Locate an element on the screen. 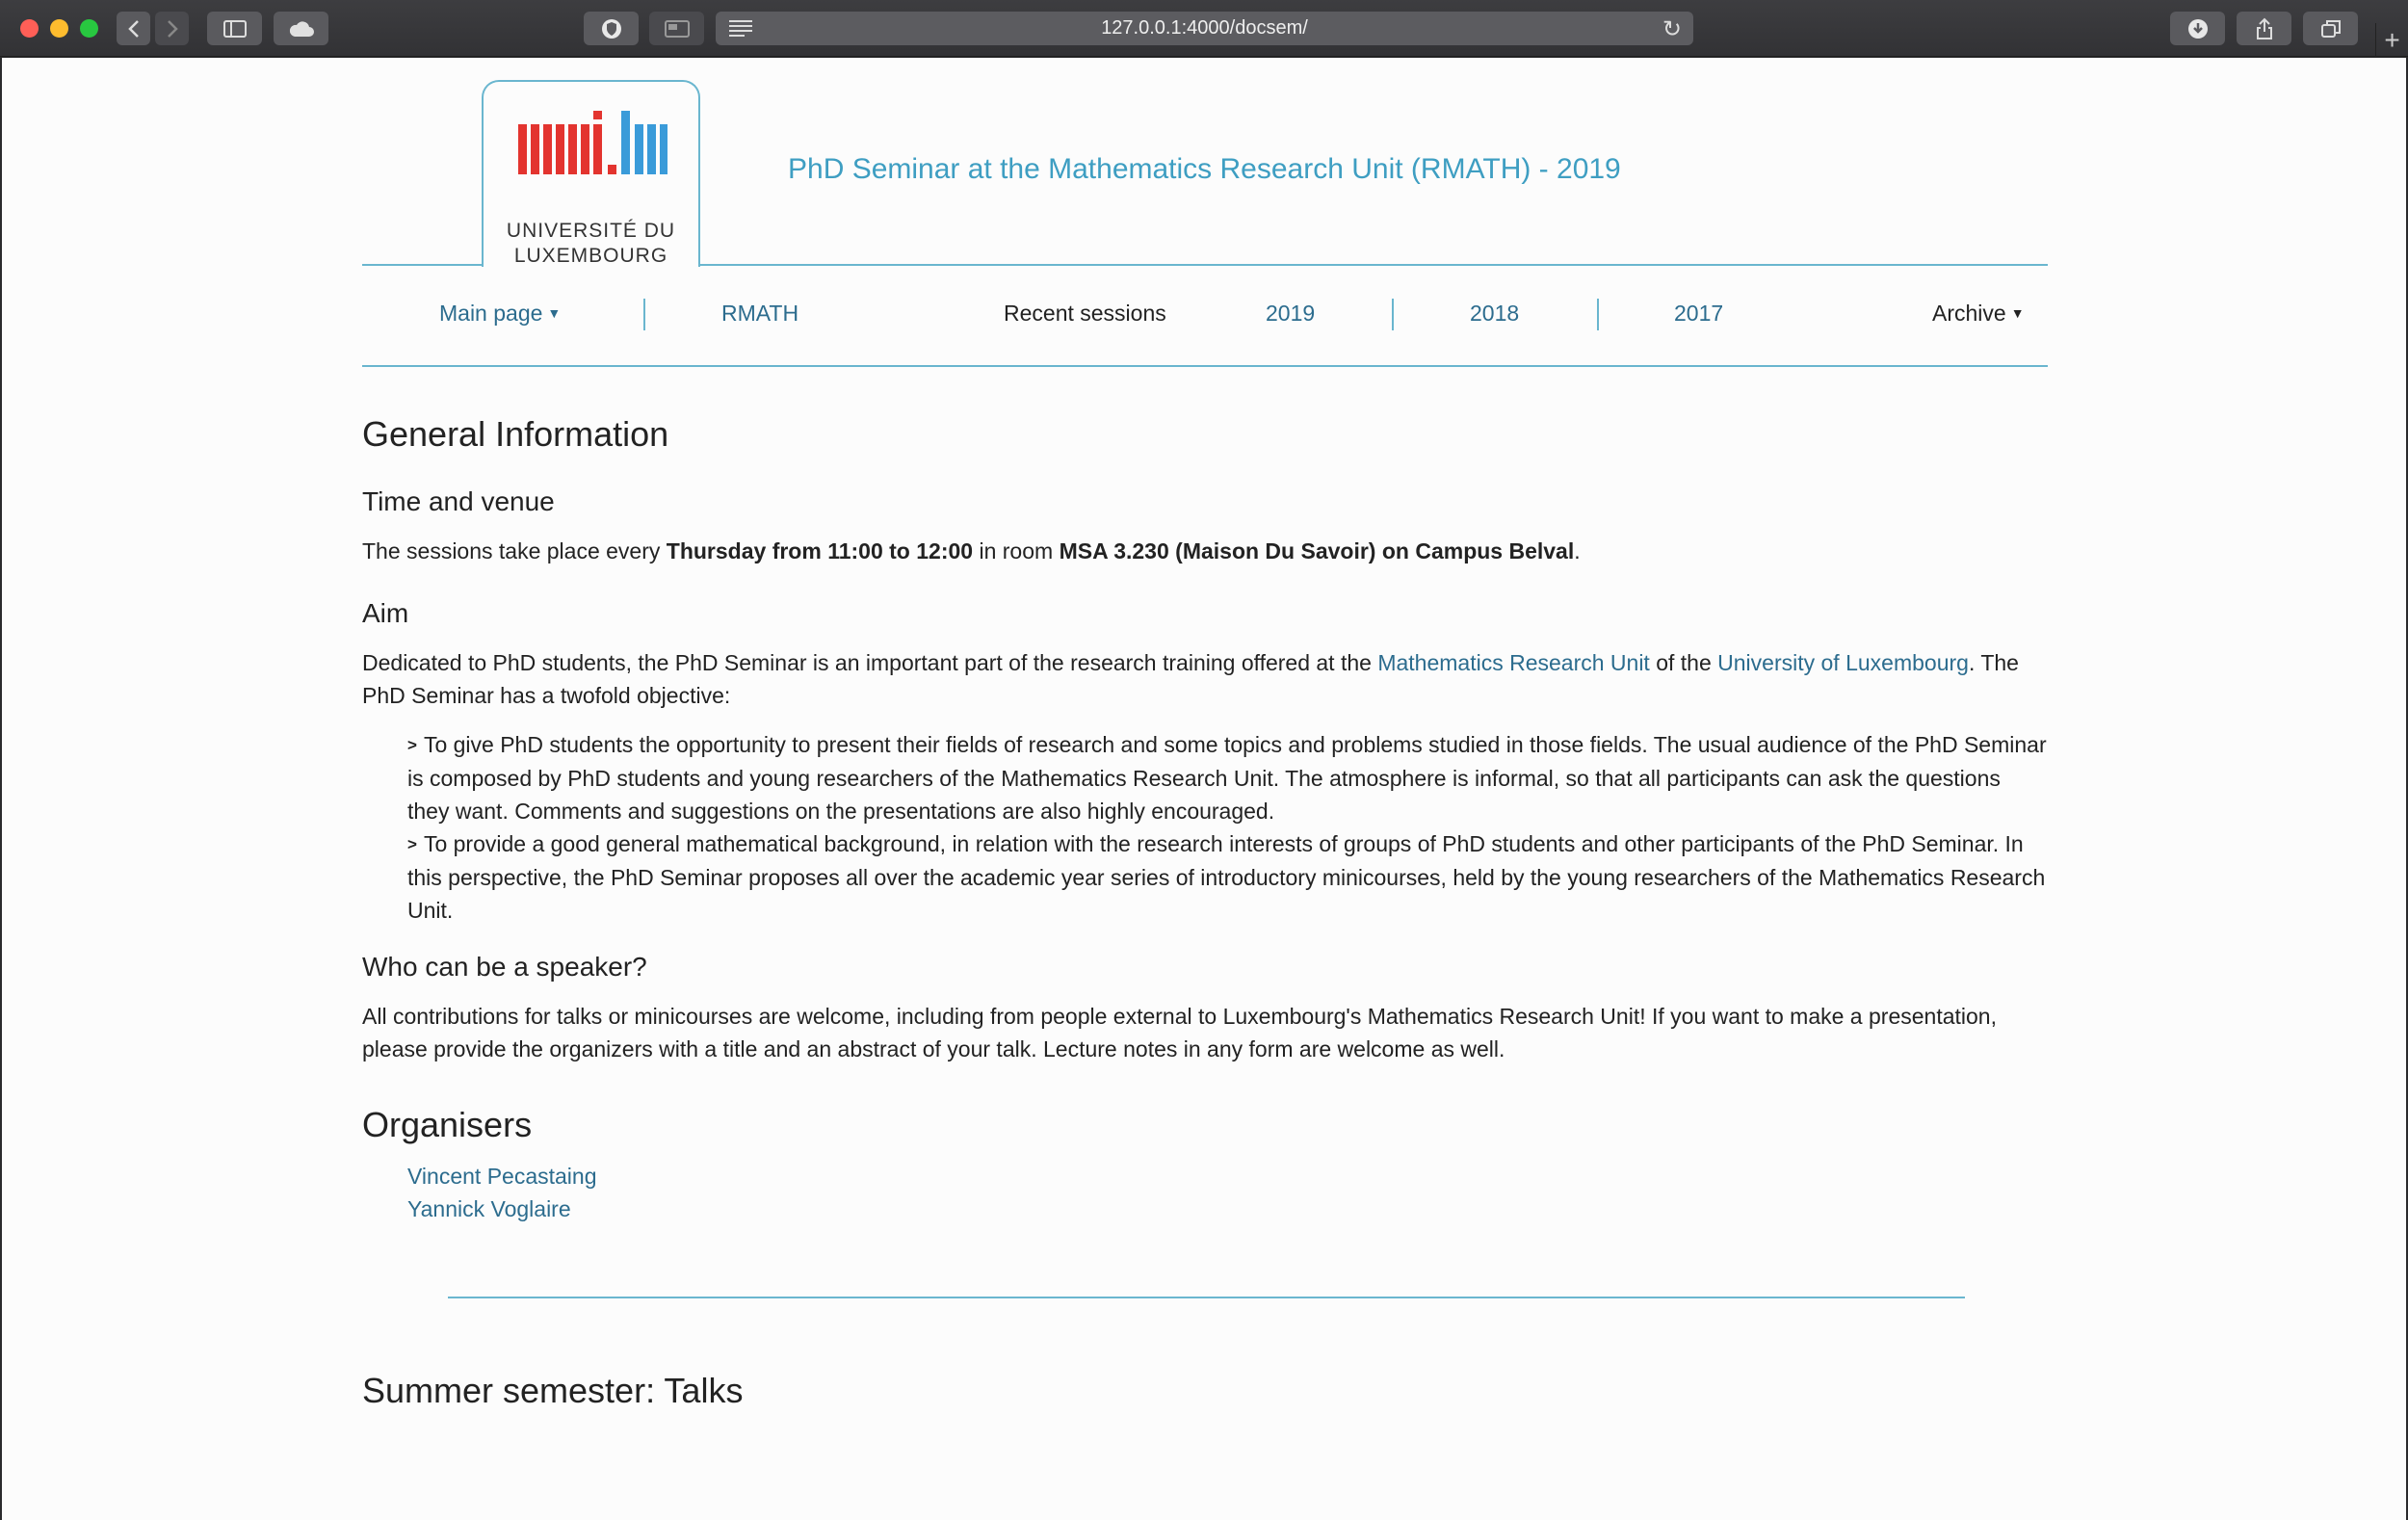 This screenshot has height=1520, width=2408. text-span: of the is located at coordinates (1683, 662).